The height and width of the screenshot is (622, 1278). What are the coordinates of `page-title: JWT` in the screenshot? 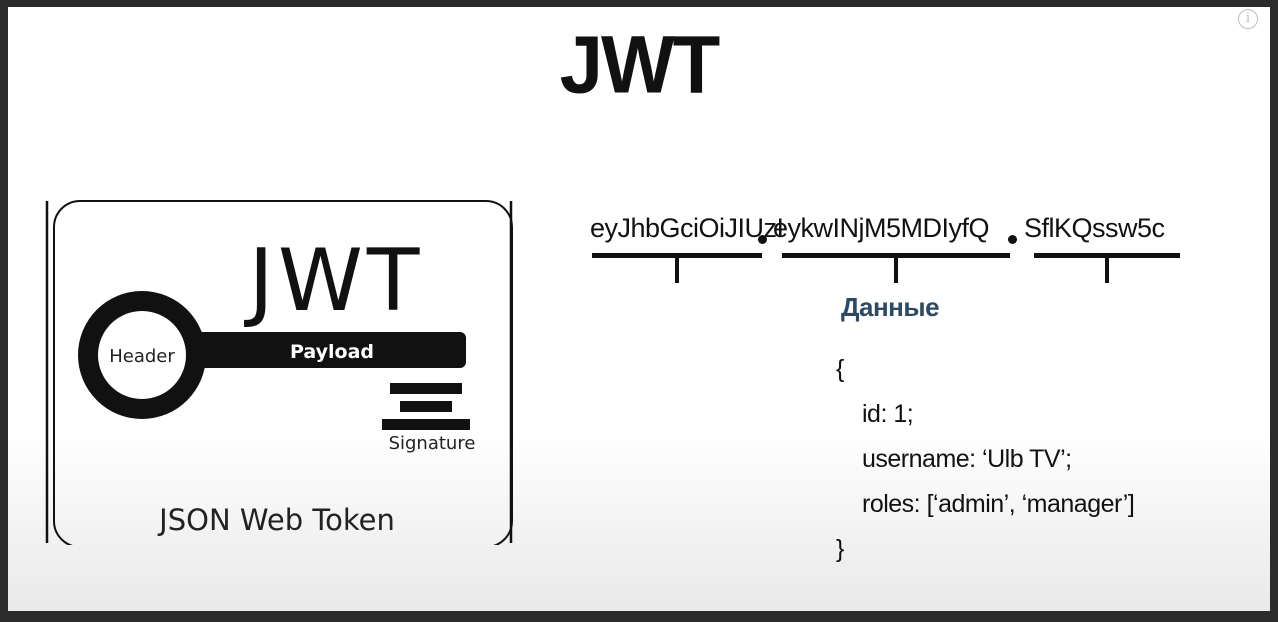 It's located at (640, 64).